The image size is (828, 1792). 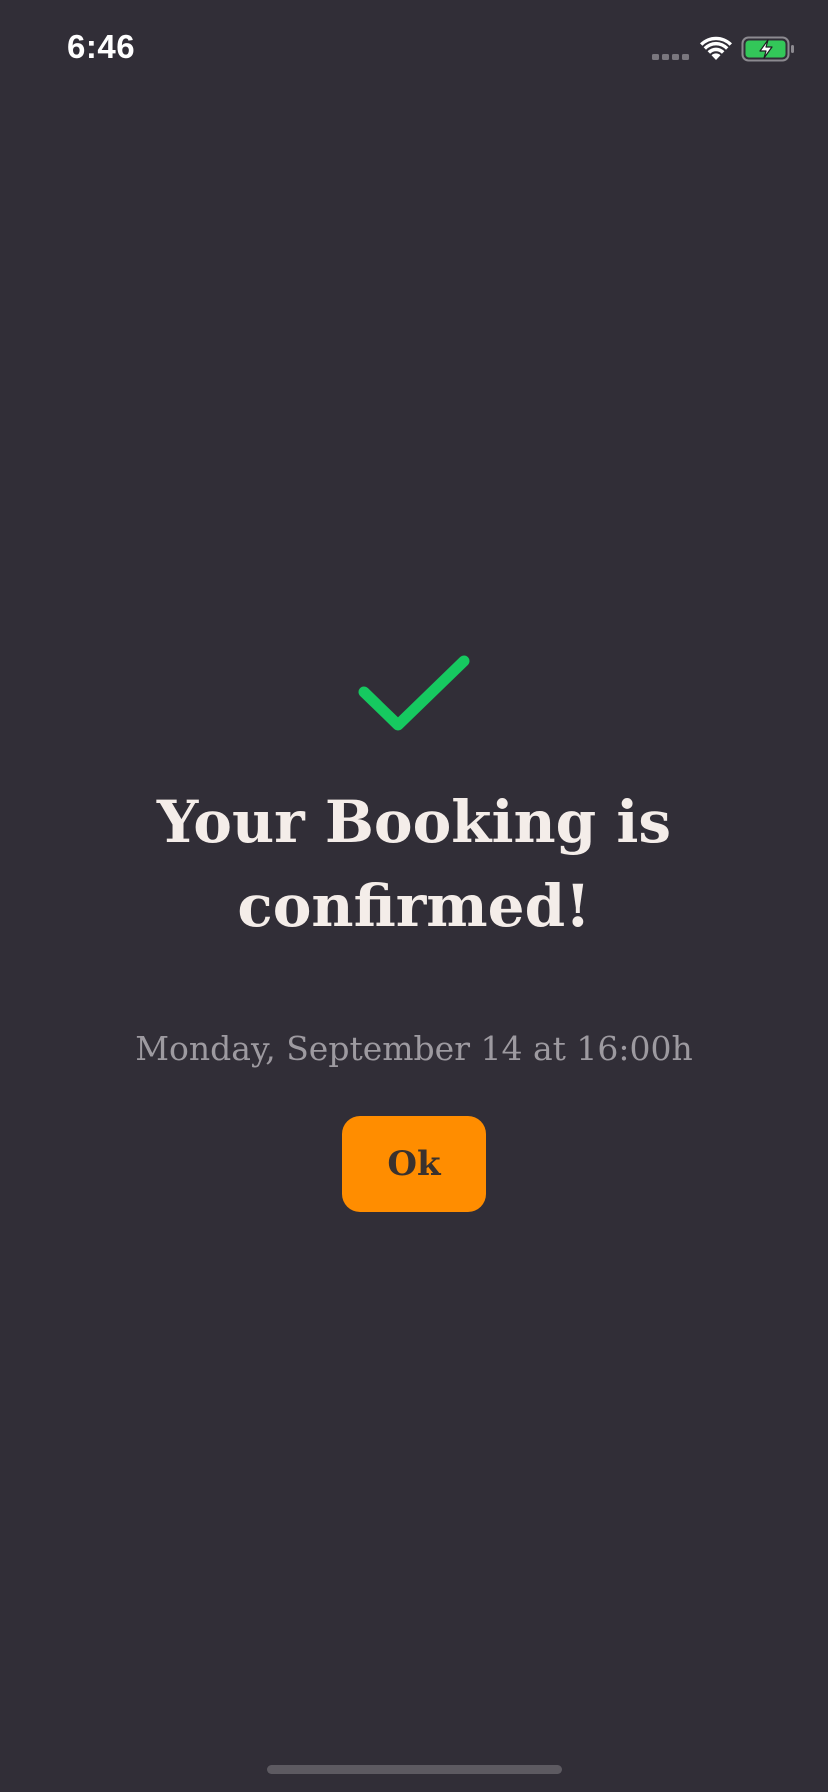 What do you see at coordinates (414, 50) in the screenshot?
I see `status-bar: 6:46` at bounding box center [414, 50].